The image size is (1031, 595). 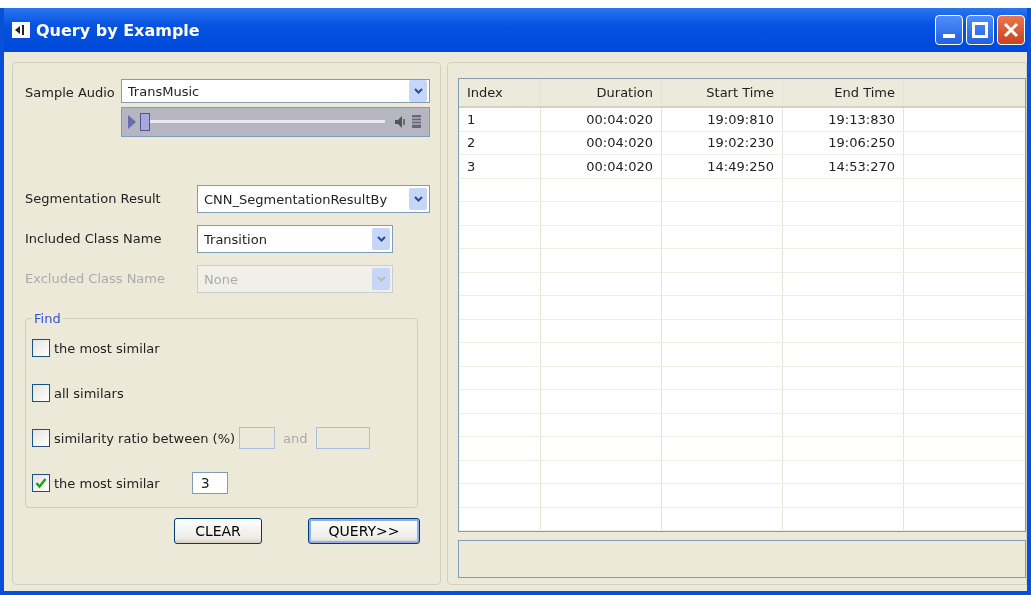 I want to click on close-button, so click(x=1011, y=30).